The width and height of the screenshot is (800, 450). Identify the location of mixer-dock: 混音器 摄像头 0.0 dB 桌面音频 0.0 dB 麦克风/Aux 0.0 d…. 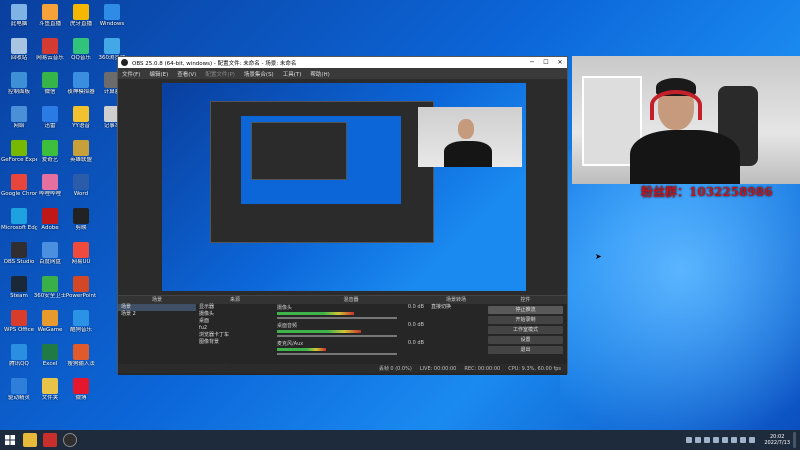
(351, 335).